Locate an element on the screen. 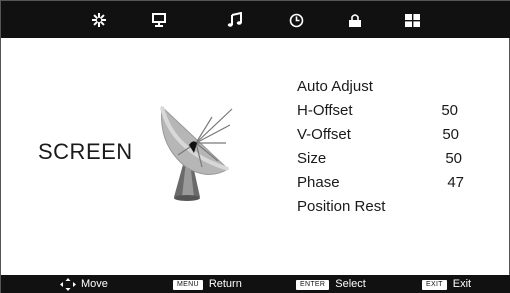 This screenshot has width=510, height=293. tab-time is located at coordinates (296, 20).